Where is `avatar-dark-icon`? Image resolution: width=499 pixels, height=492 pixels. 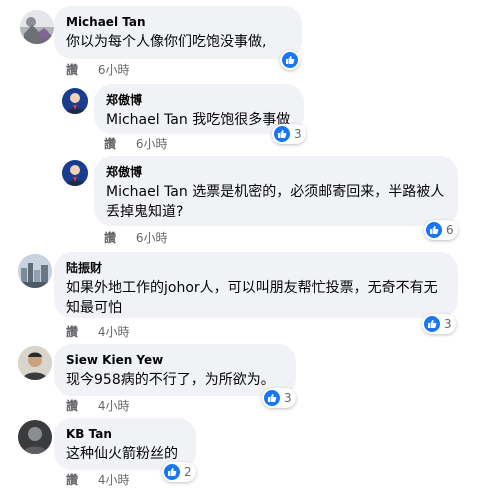 avatar-dark-icon is located at coordinates (35, 437).